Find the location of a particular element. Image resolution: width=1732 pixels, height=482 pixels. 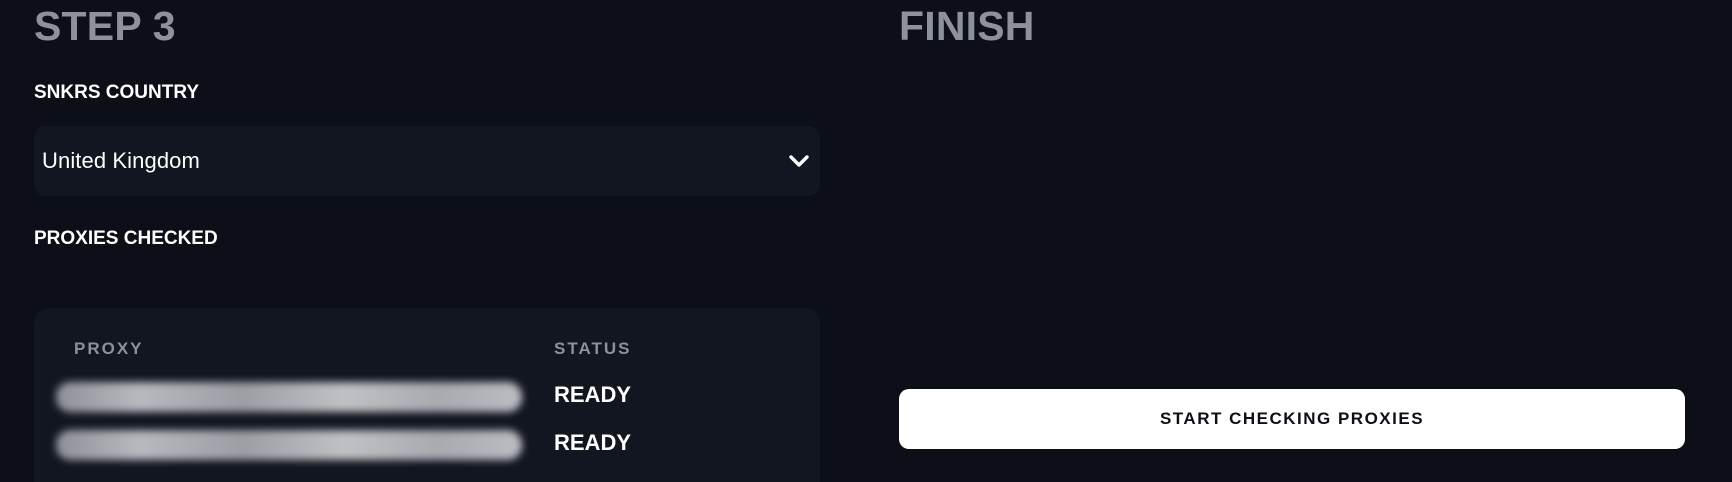

snkrs-country-label: SNKRS COUNTRY is located at coordinates (117, 92).